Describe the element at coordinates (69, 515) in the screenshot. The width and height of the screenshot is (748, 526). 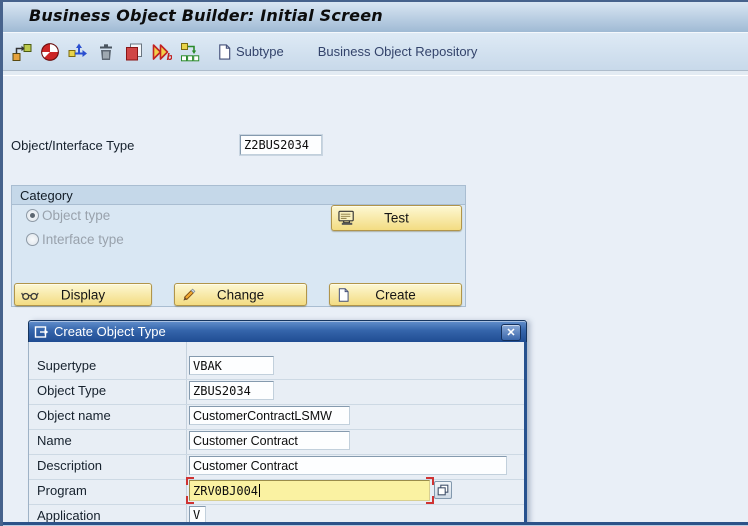
I see `application-label: Application` at that location.